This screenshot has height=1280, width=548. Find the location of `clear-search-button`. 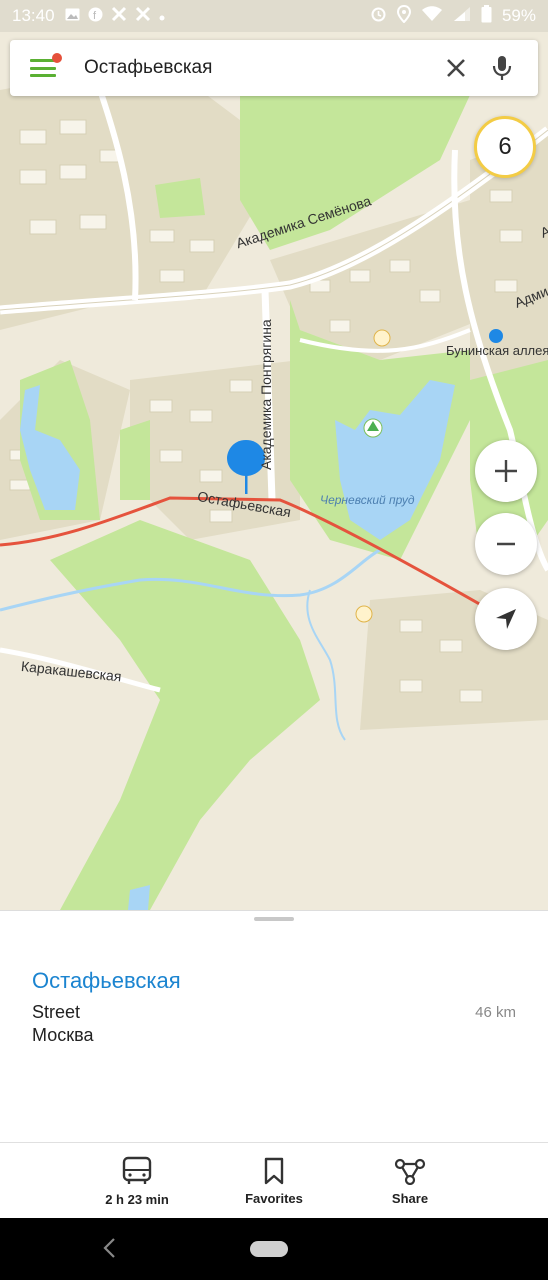

clear-search-button is located at coordinates (456, 68).